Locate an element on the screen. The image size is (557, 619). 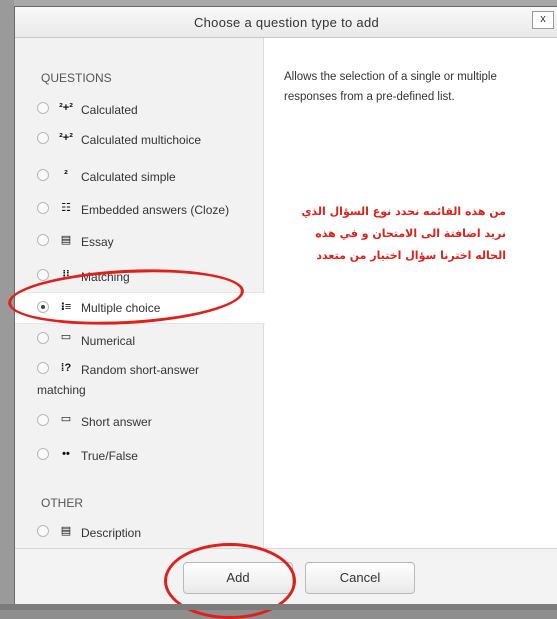
cancel-button: Cancel is located at coordinates (360, 578).